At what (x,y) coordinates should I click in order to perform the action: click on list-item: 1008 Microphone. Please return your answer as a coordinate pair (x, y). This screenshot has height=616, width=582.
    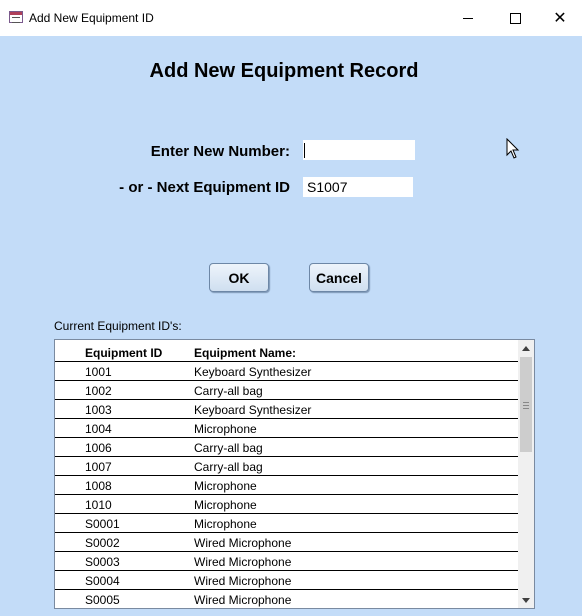
    Looking at the image, I should click on (286, 485).